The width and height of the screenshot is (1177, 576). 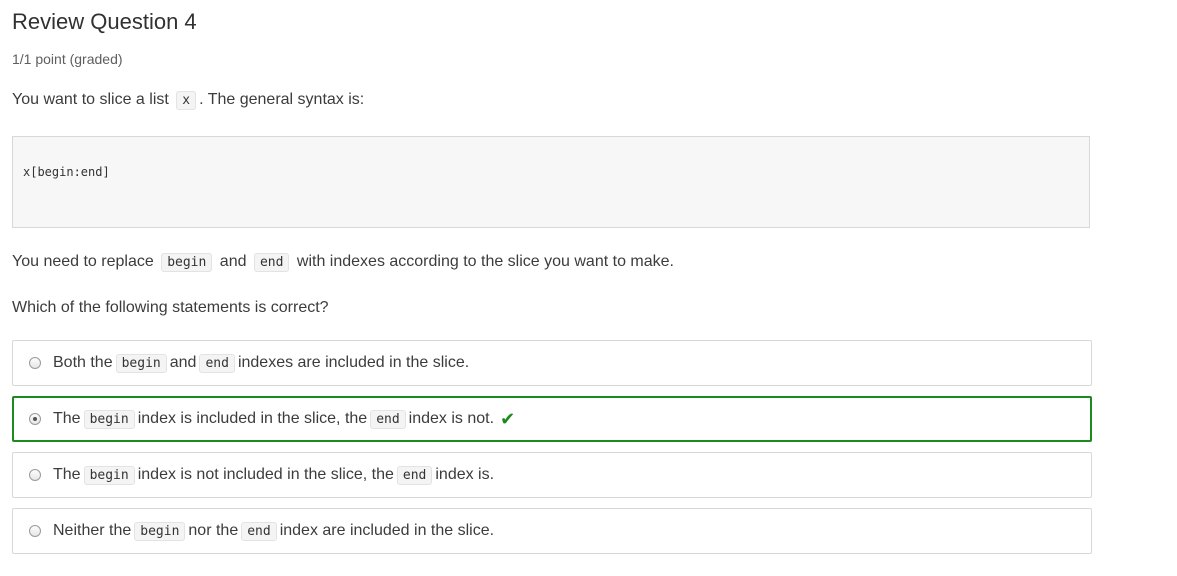 I want to click on inline-code-x: x, so click(x=186, y=100).